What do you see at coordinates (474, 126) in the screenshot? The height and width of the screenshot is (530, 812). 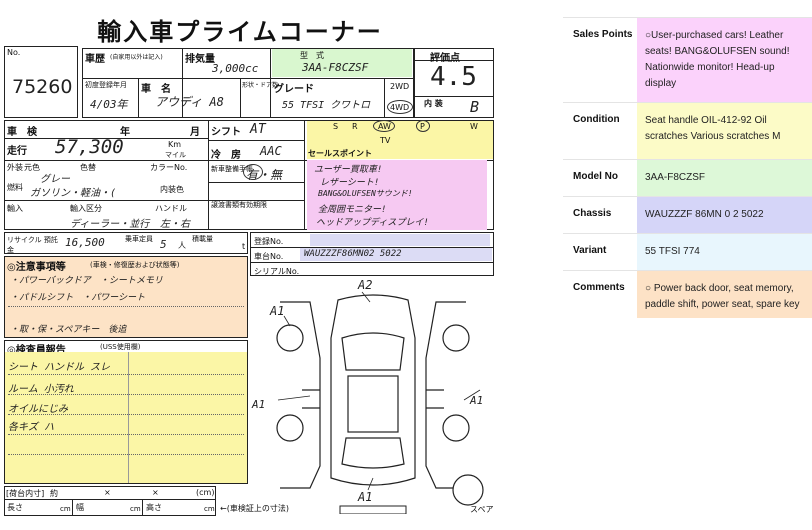 I see `option-w: W` at bounding box center [474, 126].